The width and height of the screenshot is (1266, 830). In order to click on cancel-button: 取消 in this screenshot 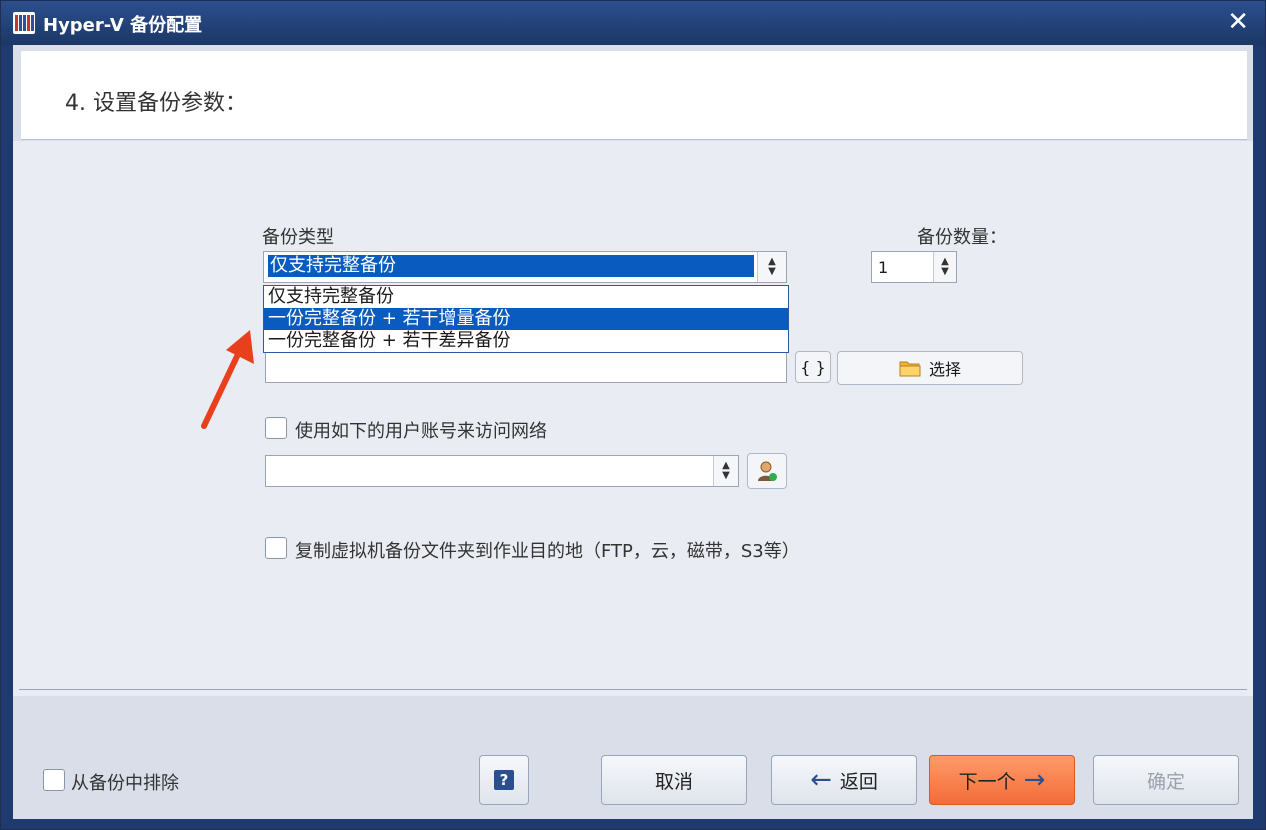, I will do `click(674, 780)`.